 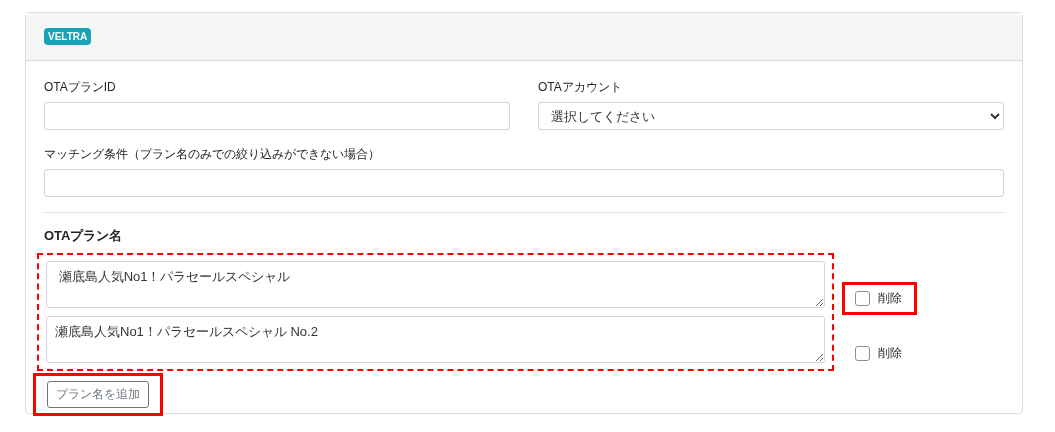 I want to click on field-label: OTAプランID, so click(x=80, y=87).